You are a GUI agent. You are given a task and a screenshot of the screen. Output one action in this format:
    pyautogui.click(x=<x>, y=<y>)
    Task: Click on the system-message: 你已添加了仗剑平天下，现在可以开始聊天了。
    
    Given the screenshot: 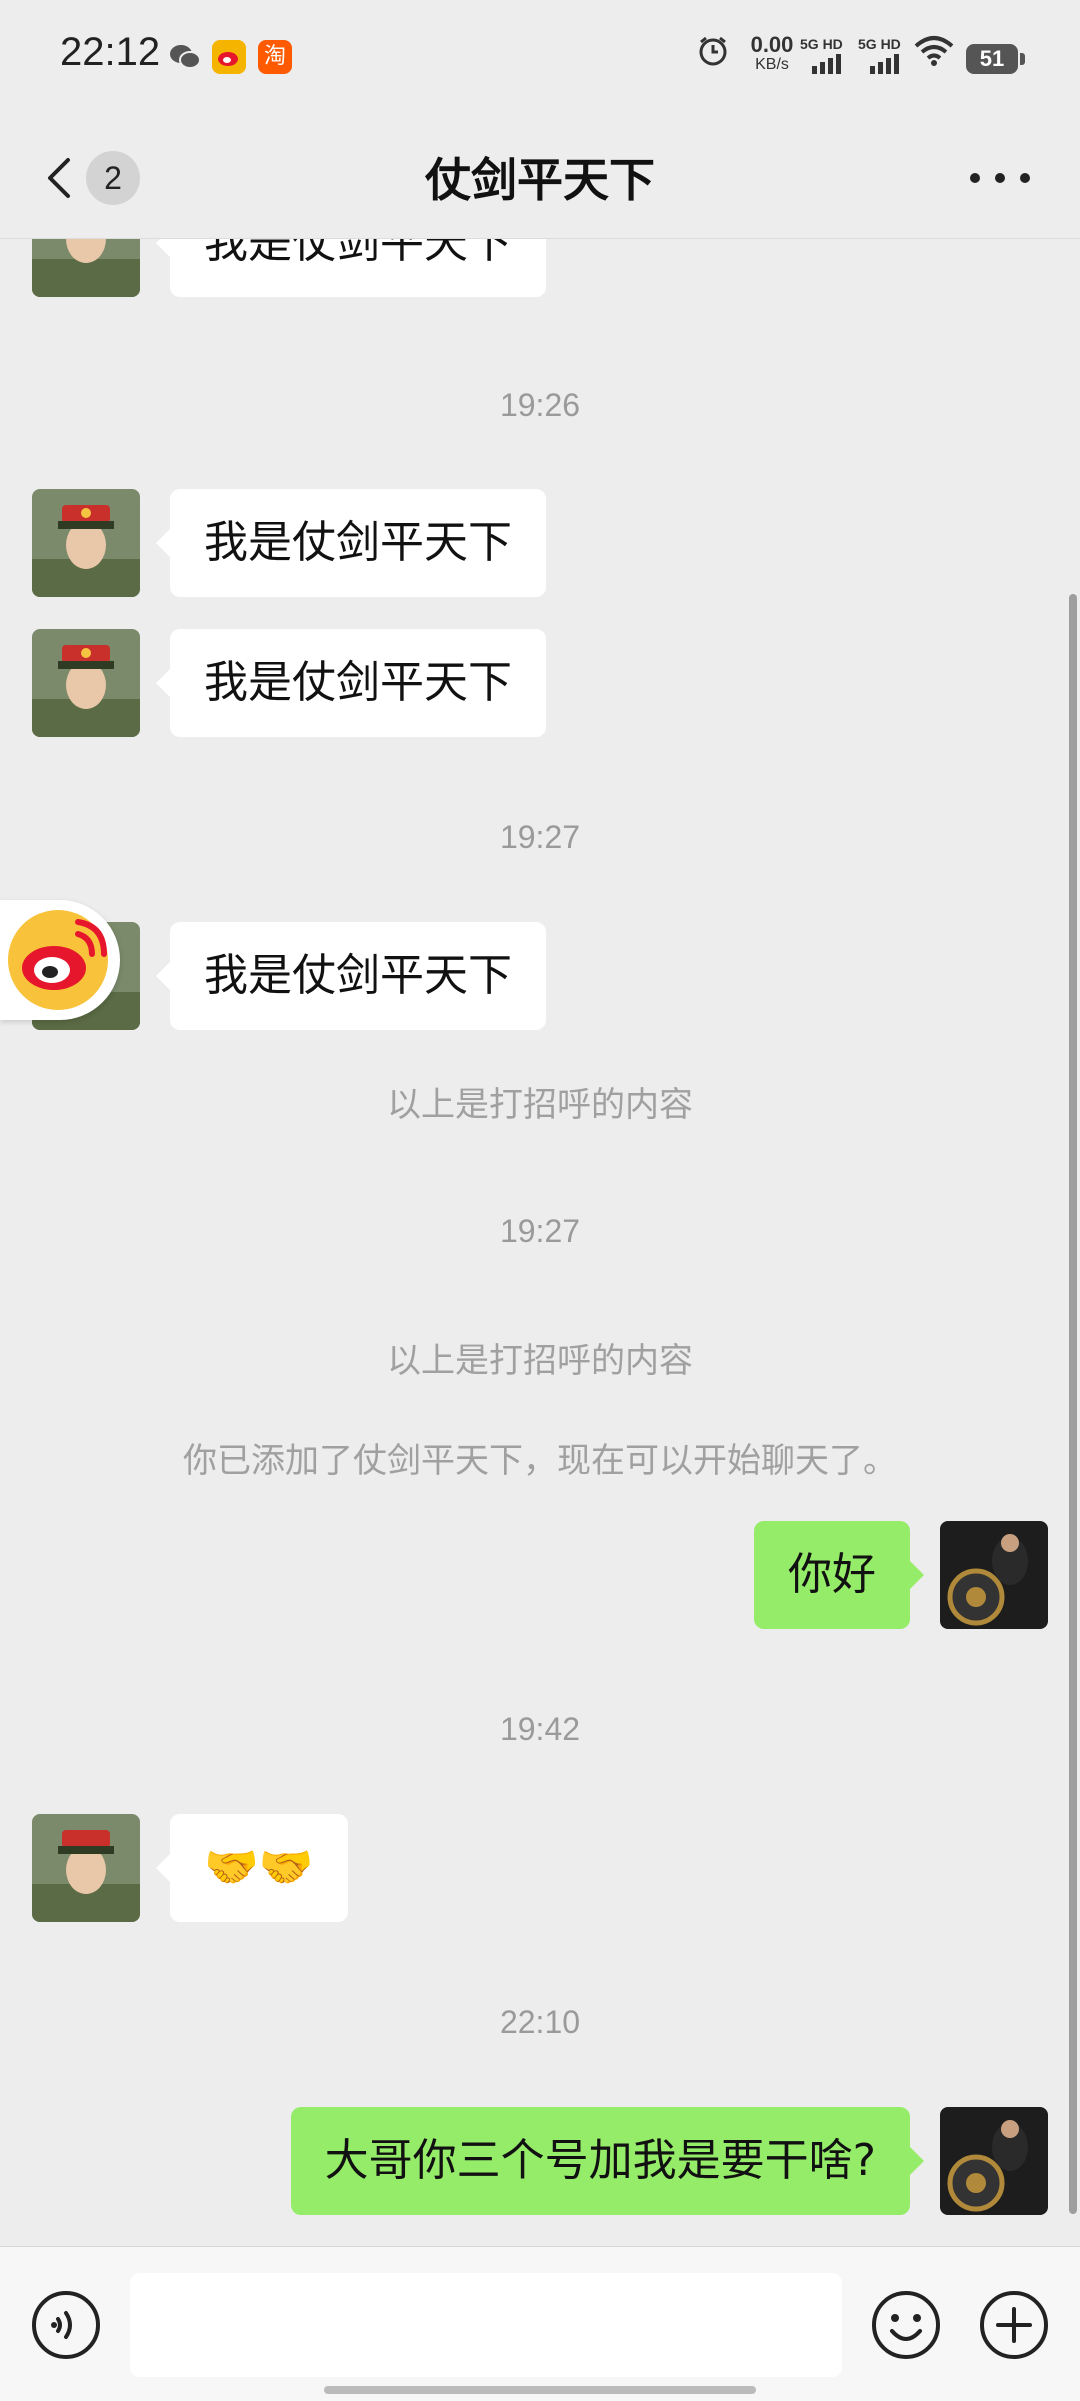 What is the action you would take?
    pyautogui.click(x=540, y=1461)
    